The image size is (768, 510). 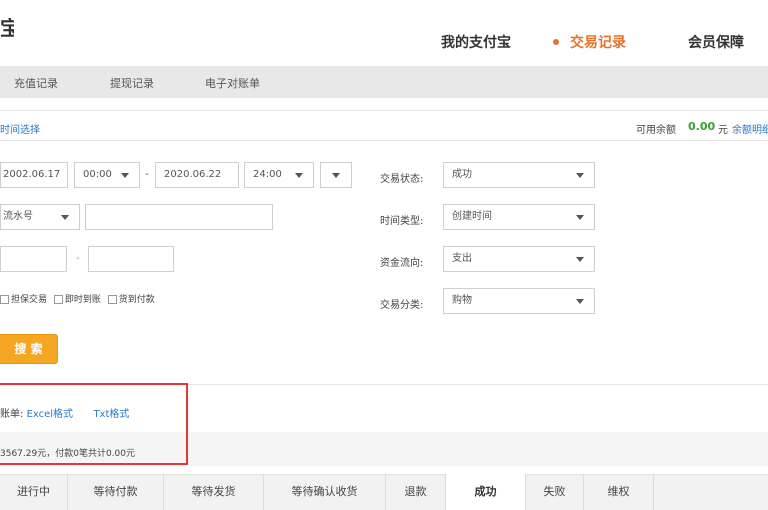 What do you see at coordinates (29, 349) in the screenshot?
I see `search-button: 搜 索` at bounding box center [29, 349].